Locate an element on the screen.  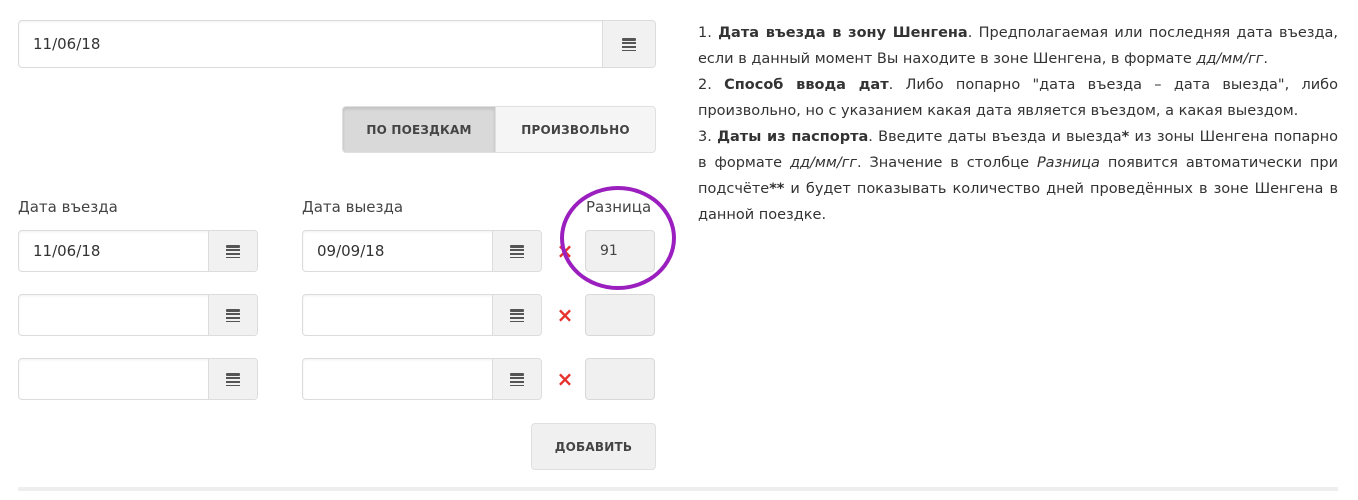
help-3-text: . Введите даты въезда и выезда is located at coordinates (995, 137).